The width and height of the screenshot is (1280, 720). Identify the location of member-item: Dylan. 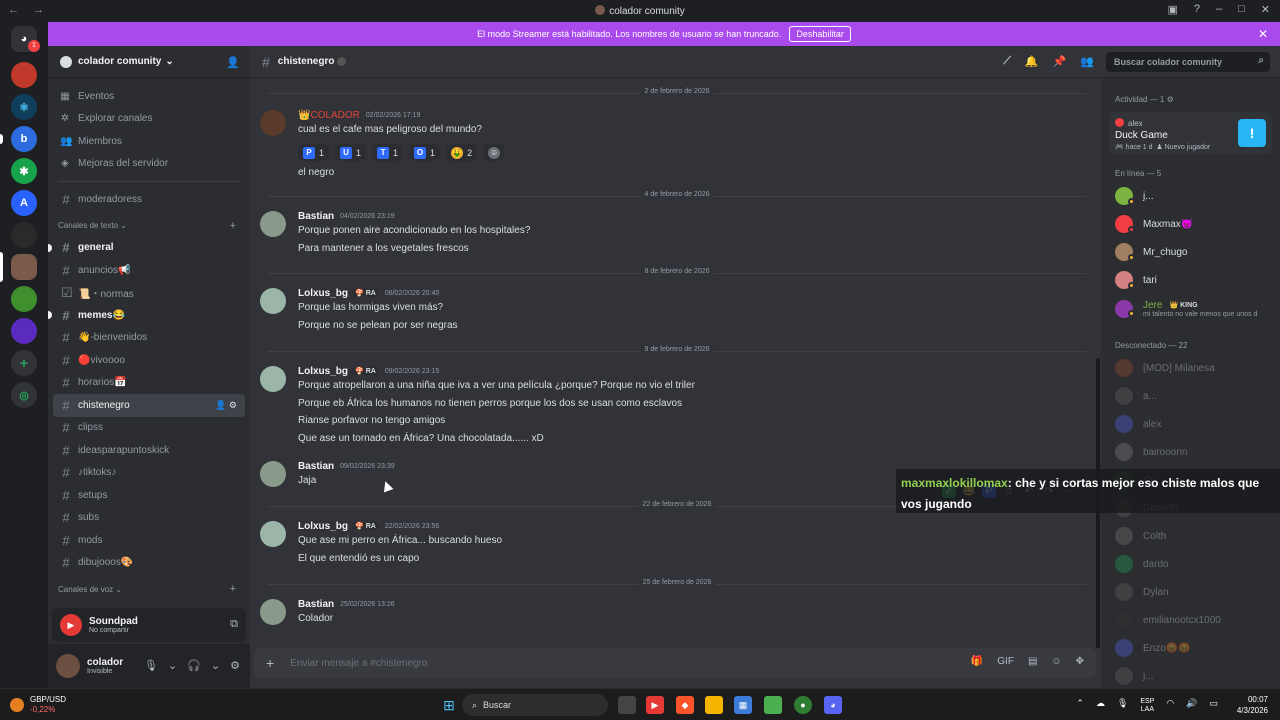
(1190, 592).